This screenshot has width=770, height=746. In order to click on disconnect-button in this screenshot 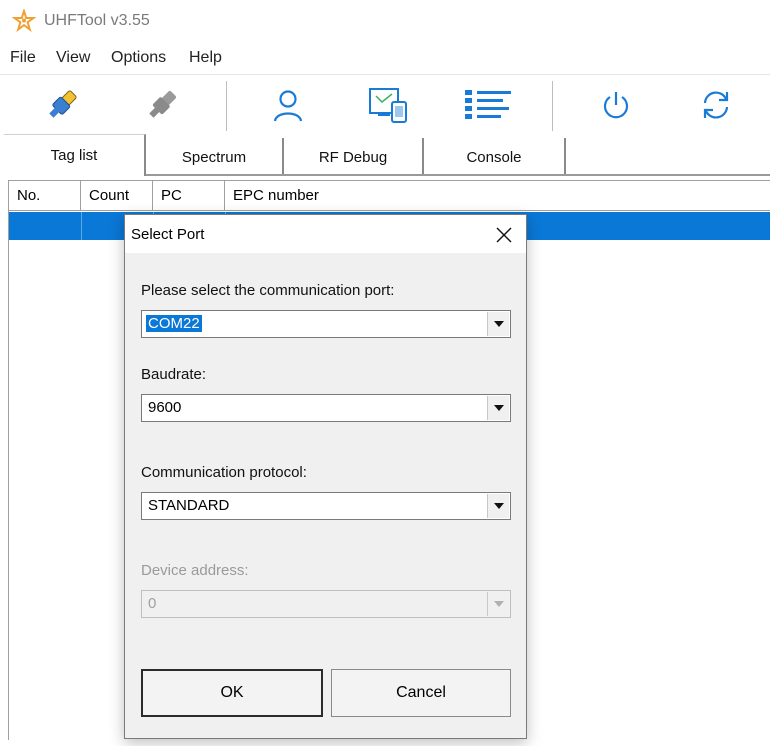, I will do `click(162, 105)`.